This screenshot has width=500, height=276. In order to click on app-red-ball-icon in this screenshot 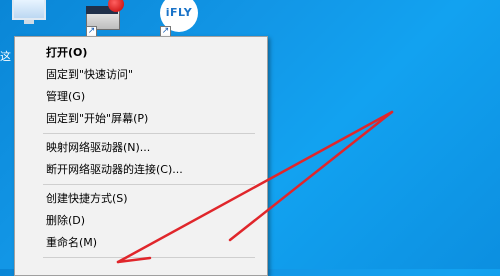, I will do `click(116, 6)`.